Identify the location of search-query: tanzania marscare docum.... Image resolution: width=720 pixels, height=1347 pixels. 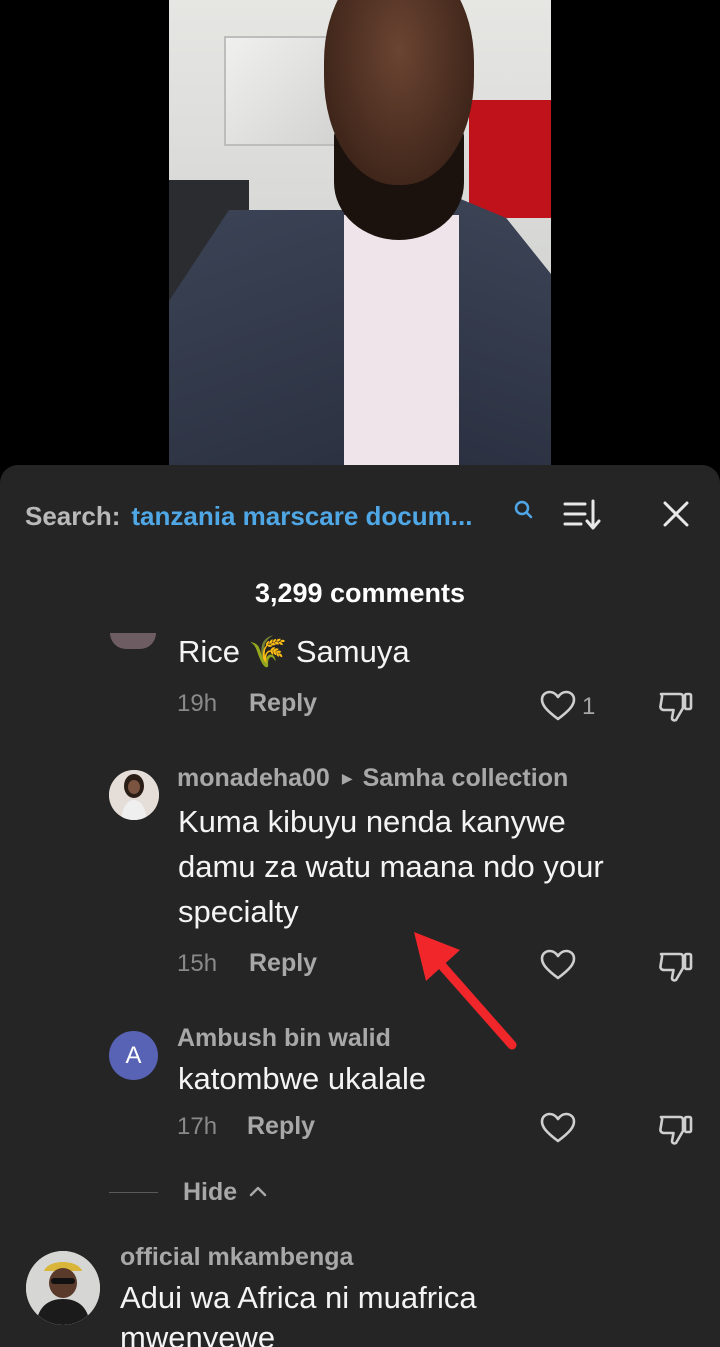
(301, 516).